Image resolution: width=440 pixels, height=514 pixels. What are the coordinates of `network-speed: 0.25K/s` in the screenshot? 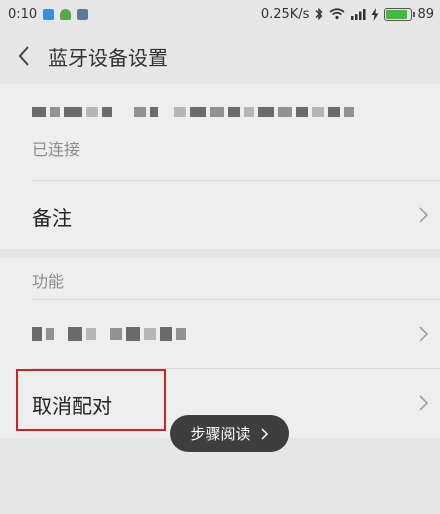 It's located at (285, 14).